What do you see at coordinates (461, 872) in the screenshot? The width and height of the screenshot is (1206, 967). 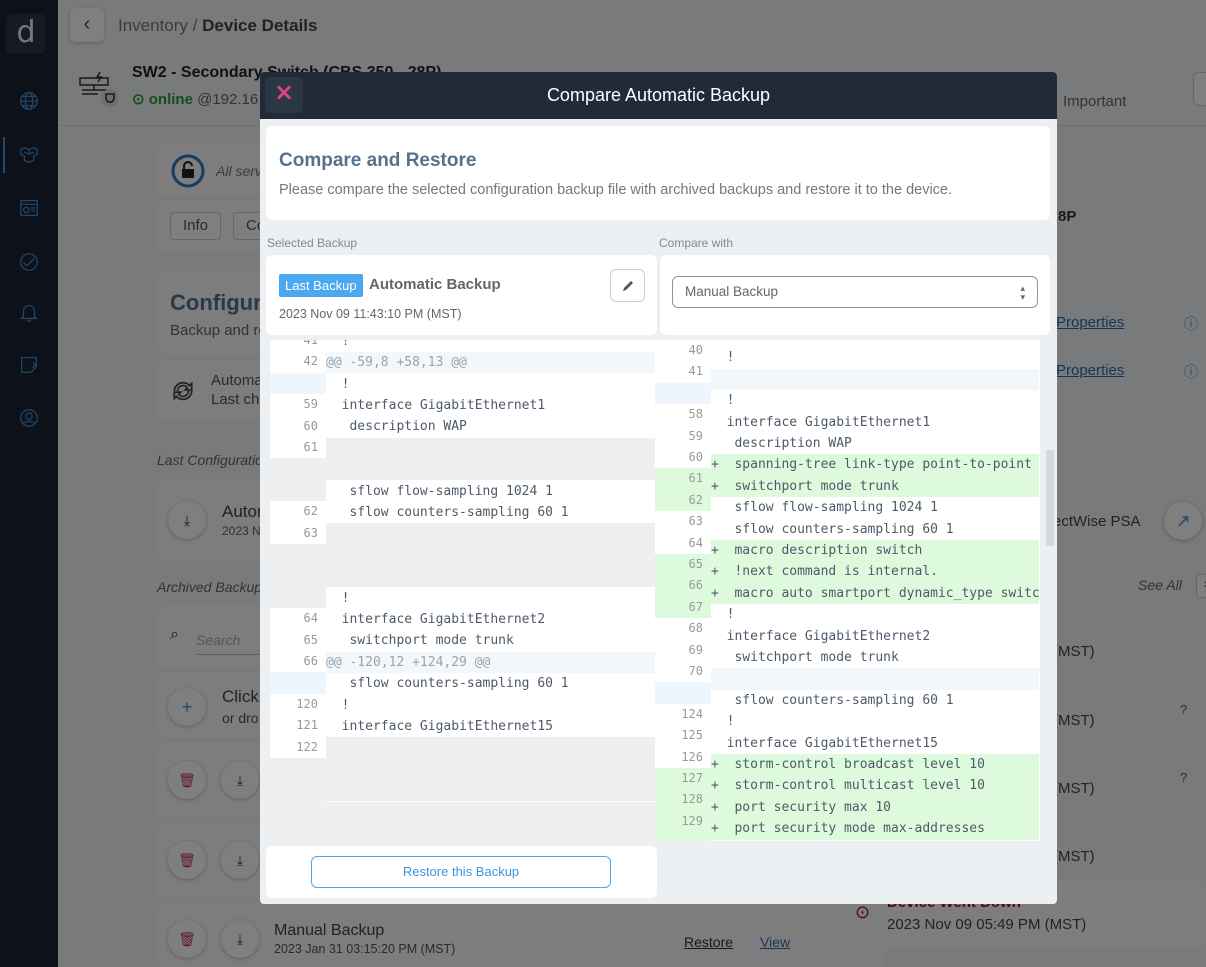 I see `restore-backup-button: Restore this Backup` at bounding box center [461, 872].